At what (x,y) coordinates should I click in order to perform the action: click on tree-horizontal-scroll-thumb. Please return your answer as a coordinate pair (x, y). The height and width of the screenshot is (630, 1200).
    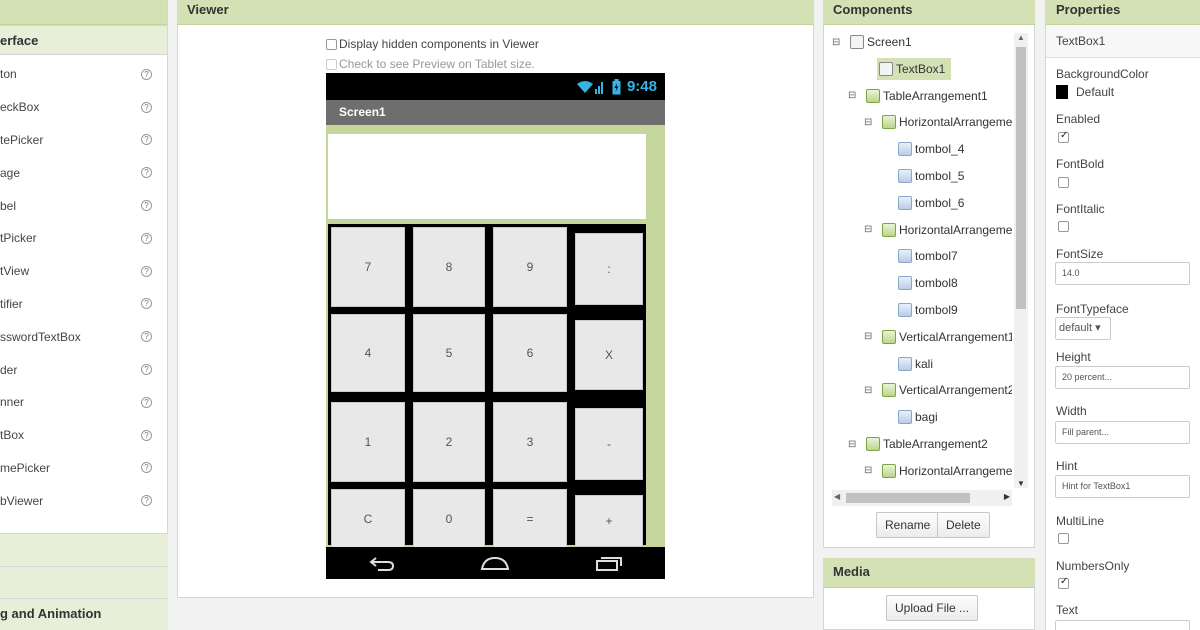
    Looking at the image, I should click on (908, 498).